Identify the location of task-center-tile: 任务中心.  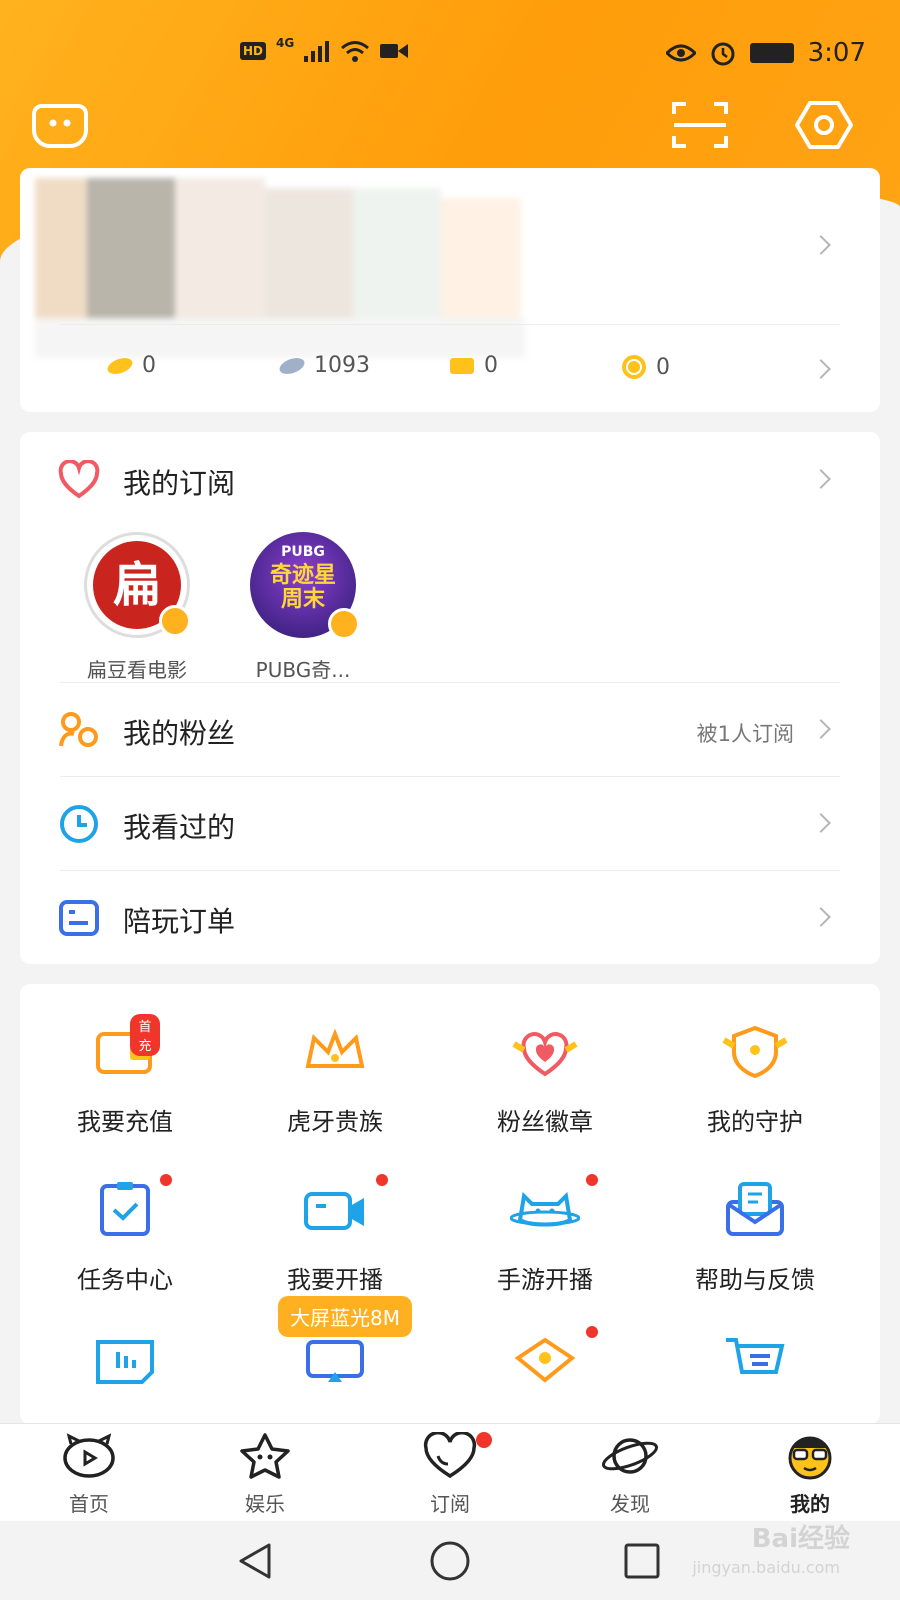
(125, 1234).